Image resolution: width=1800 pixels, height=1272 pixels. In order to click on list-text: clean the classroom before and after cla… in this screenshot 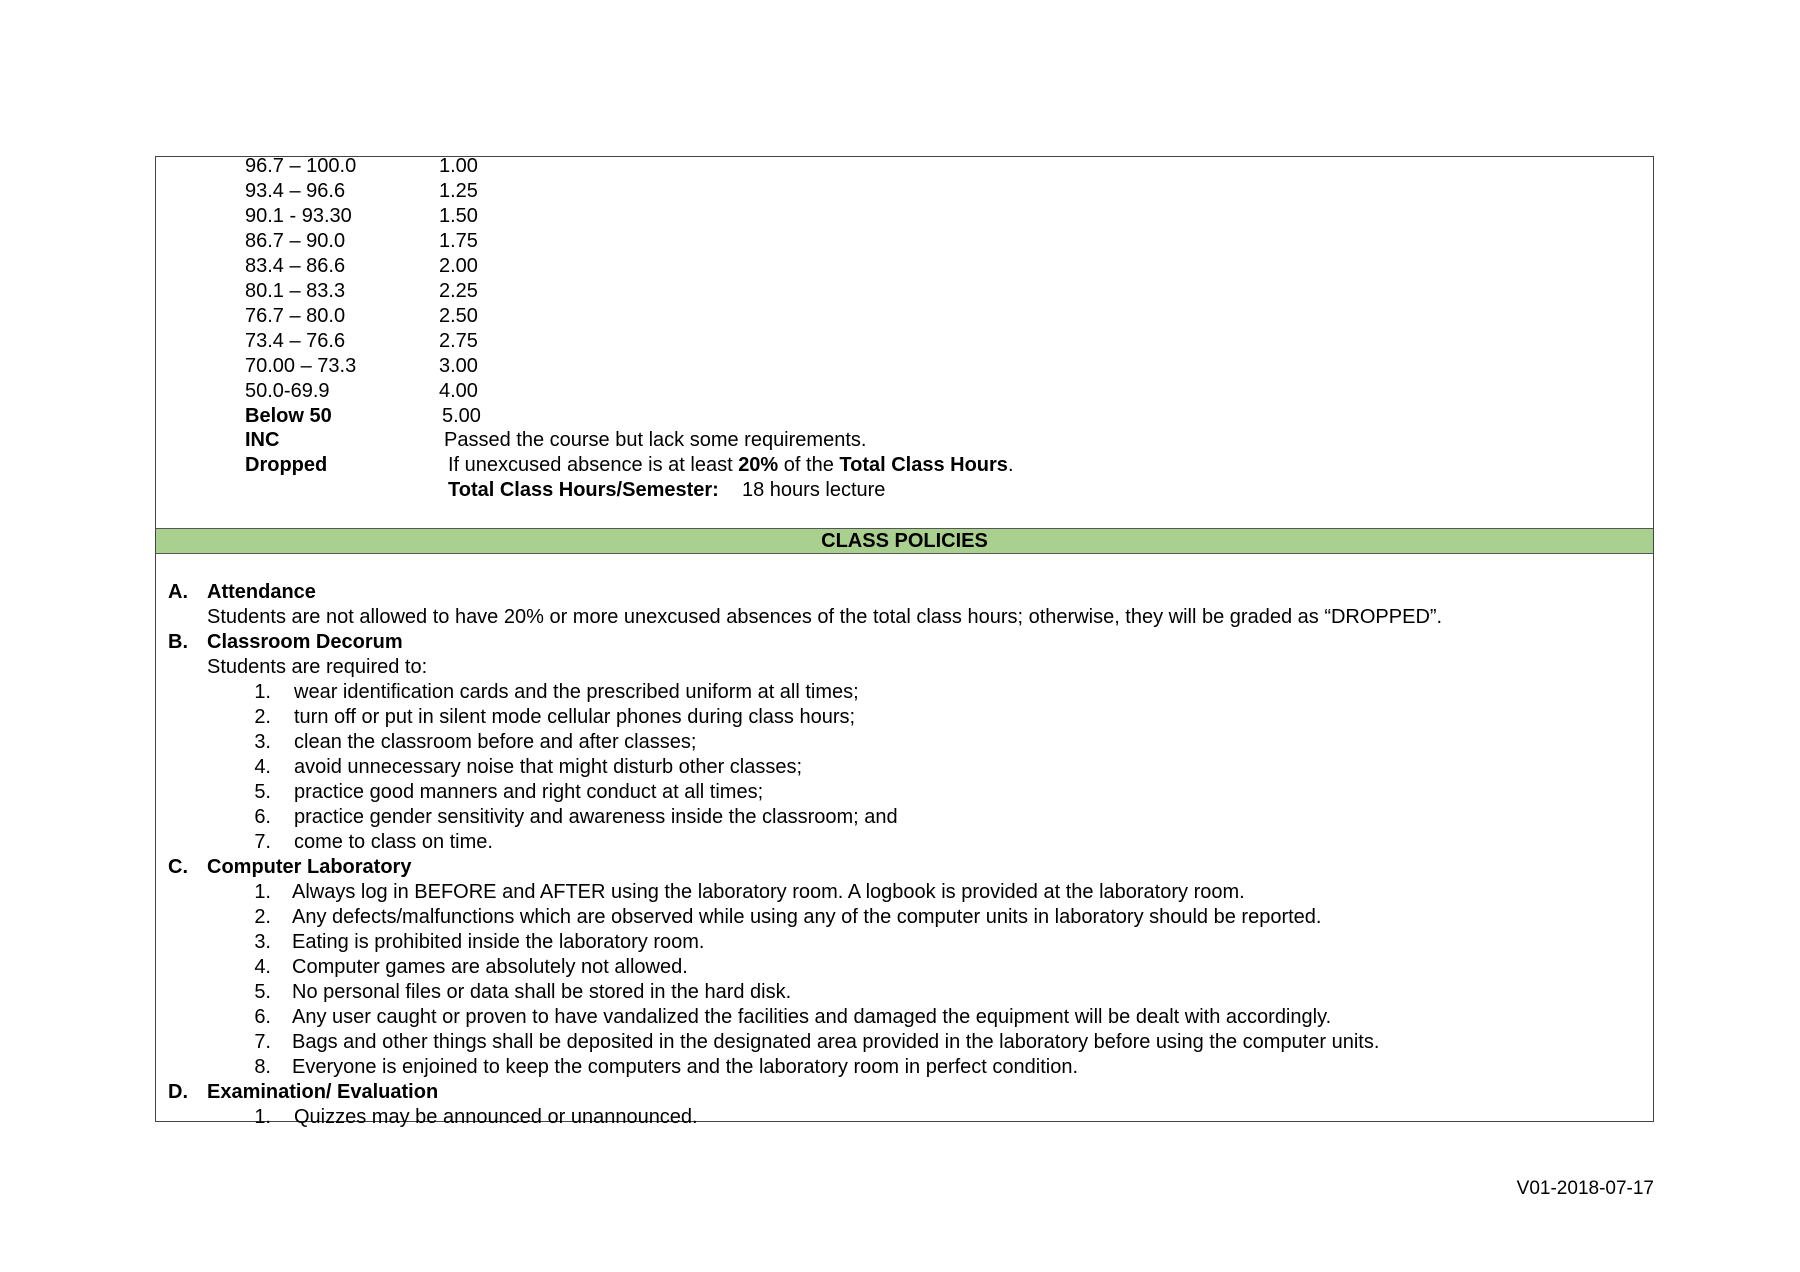, I will do `click(495, 742)`.